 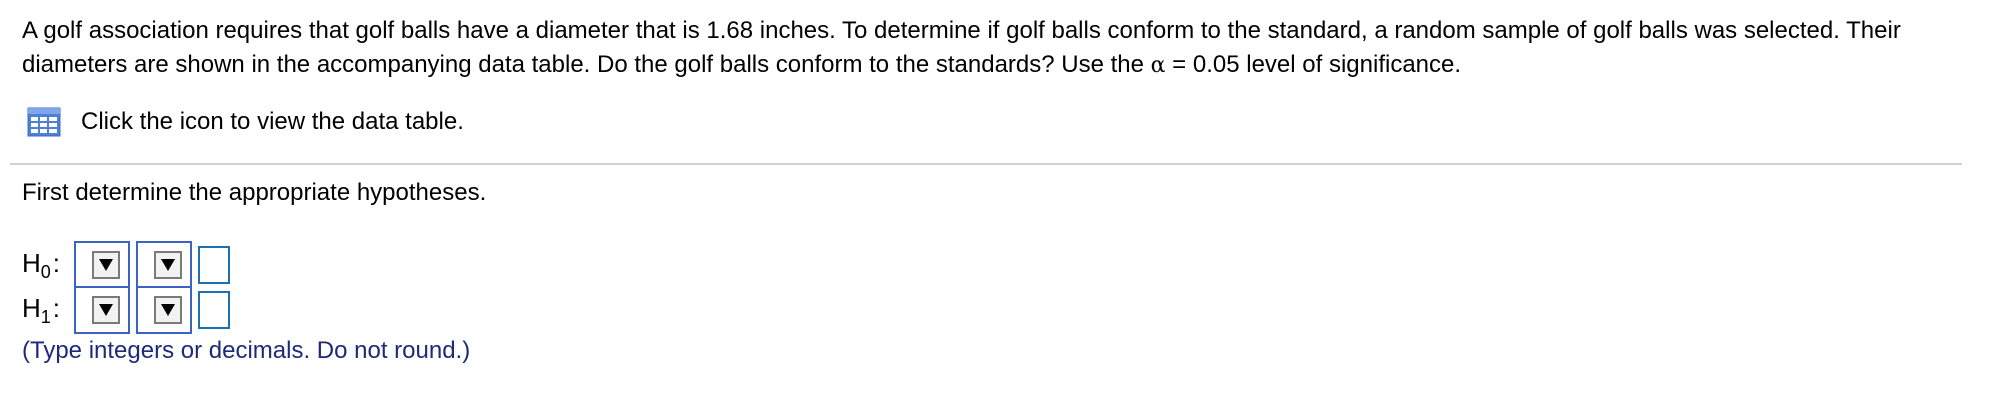 I want to click on alternative-value-input, so click(x=214, y=310).